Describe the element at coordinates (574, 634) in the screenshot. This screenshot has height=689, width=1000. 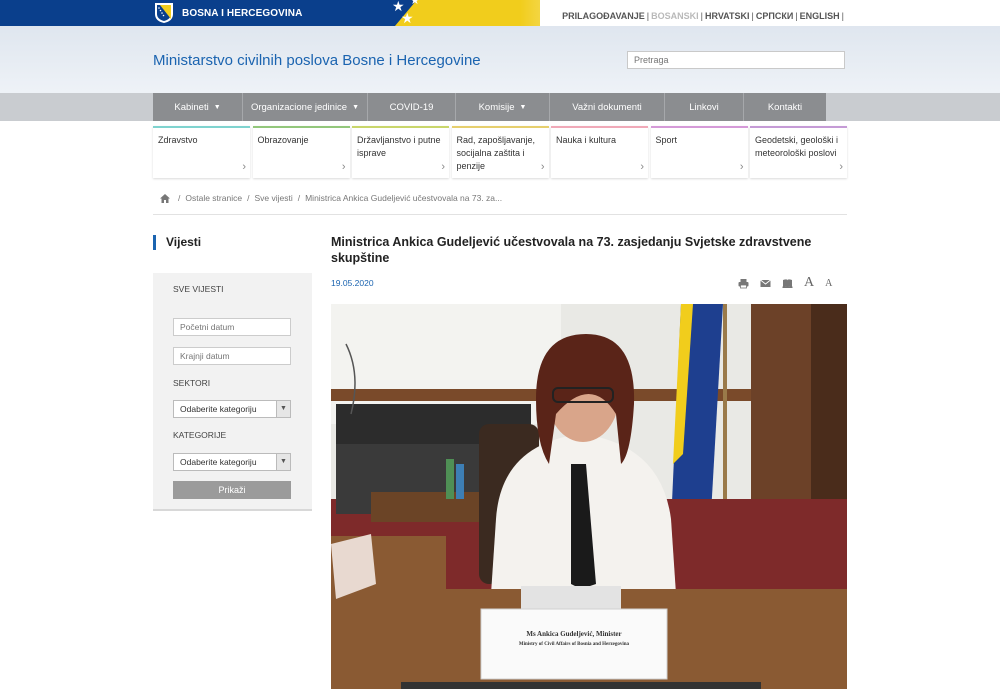
I see `nameplate-name: Ms Ankica Gudeljević, Minister` at that location.